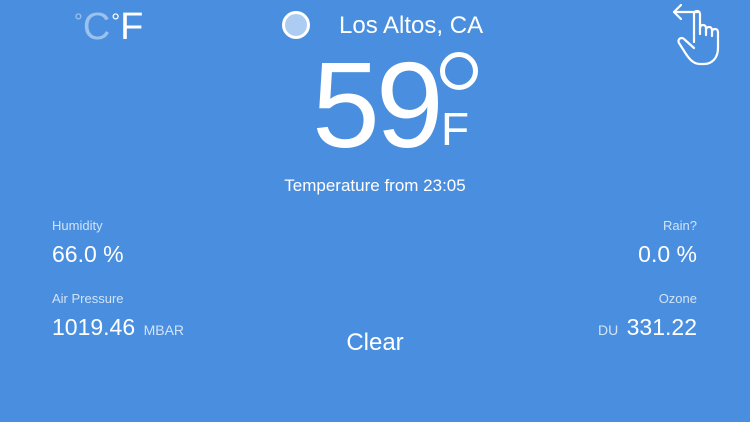  What do you see at coordinates (375, 185) in the screenshot?
I see `temperature-source-time: Temperature from 23:05` at bounding box center [375, 185].